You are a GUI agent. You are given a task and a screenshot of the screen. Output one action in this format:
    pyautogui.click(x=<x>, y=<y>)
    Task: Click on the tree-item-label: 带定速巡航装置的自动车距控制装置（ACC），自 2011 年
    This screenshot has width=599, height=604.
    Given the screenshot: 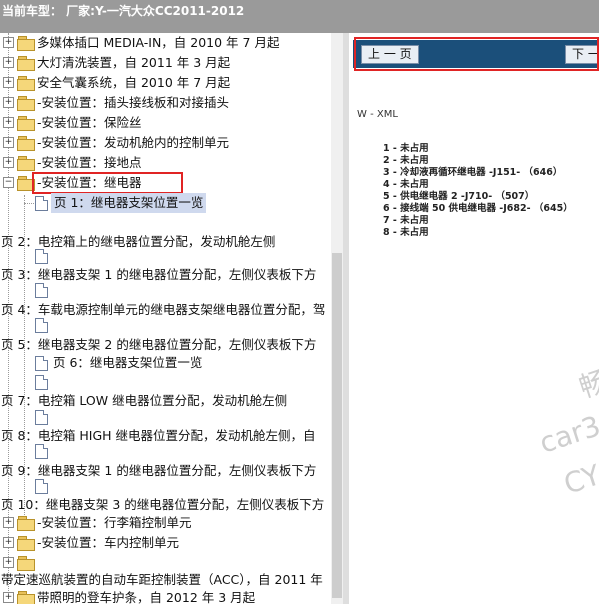 What is the action you would take?
    pyautogui.click(x=162, y=579)
    